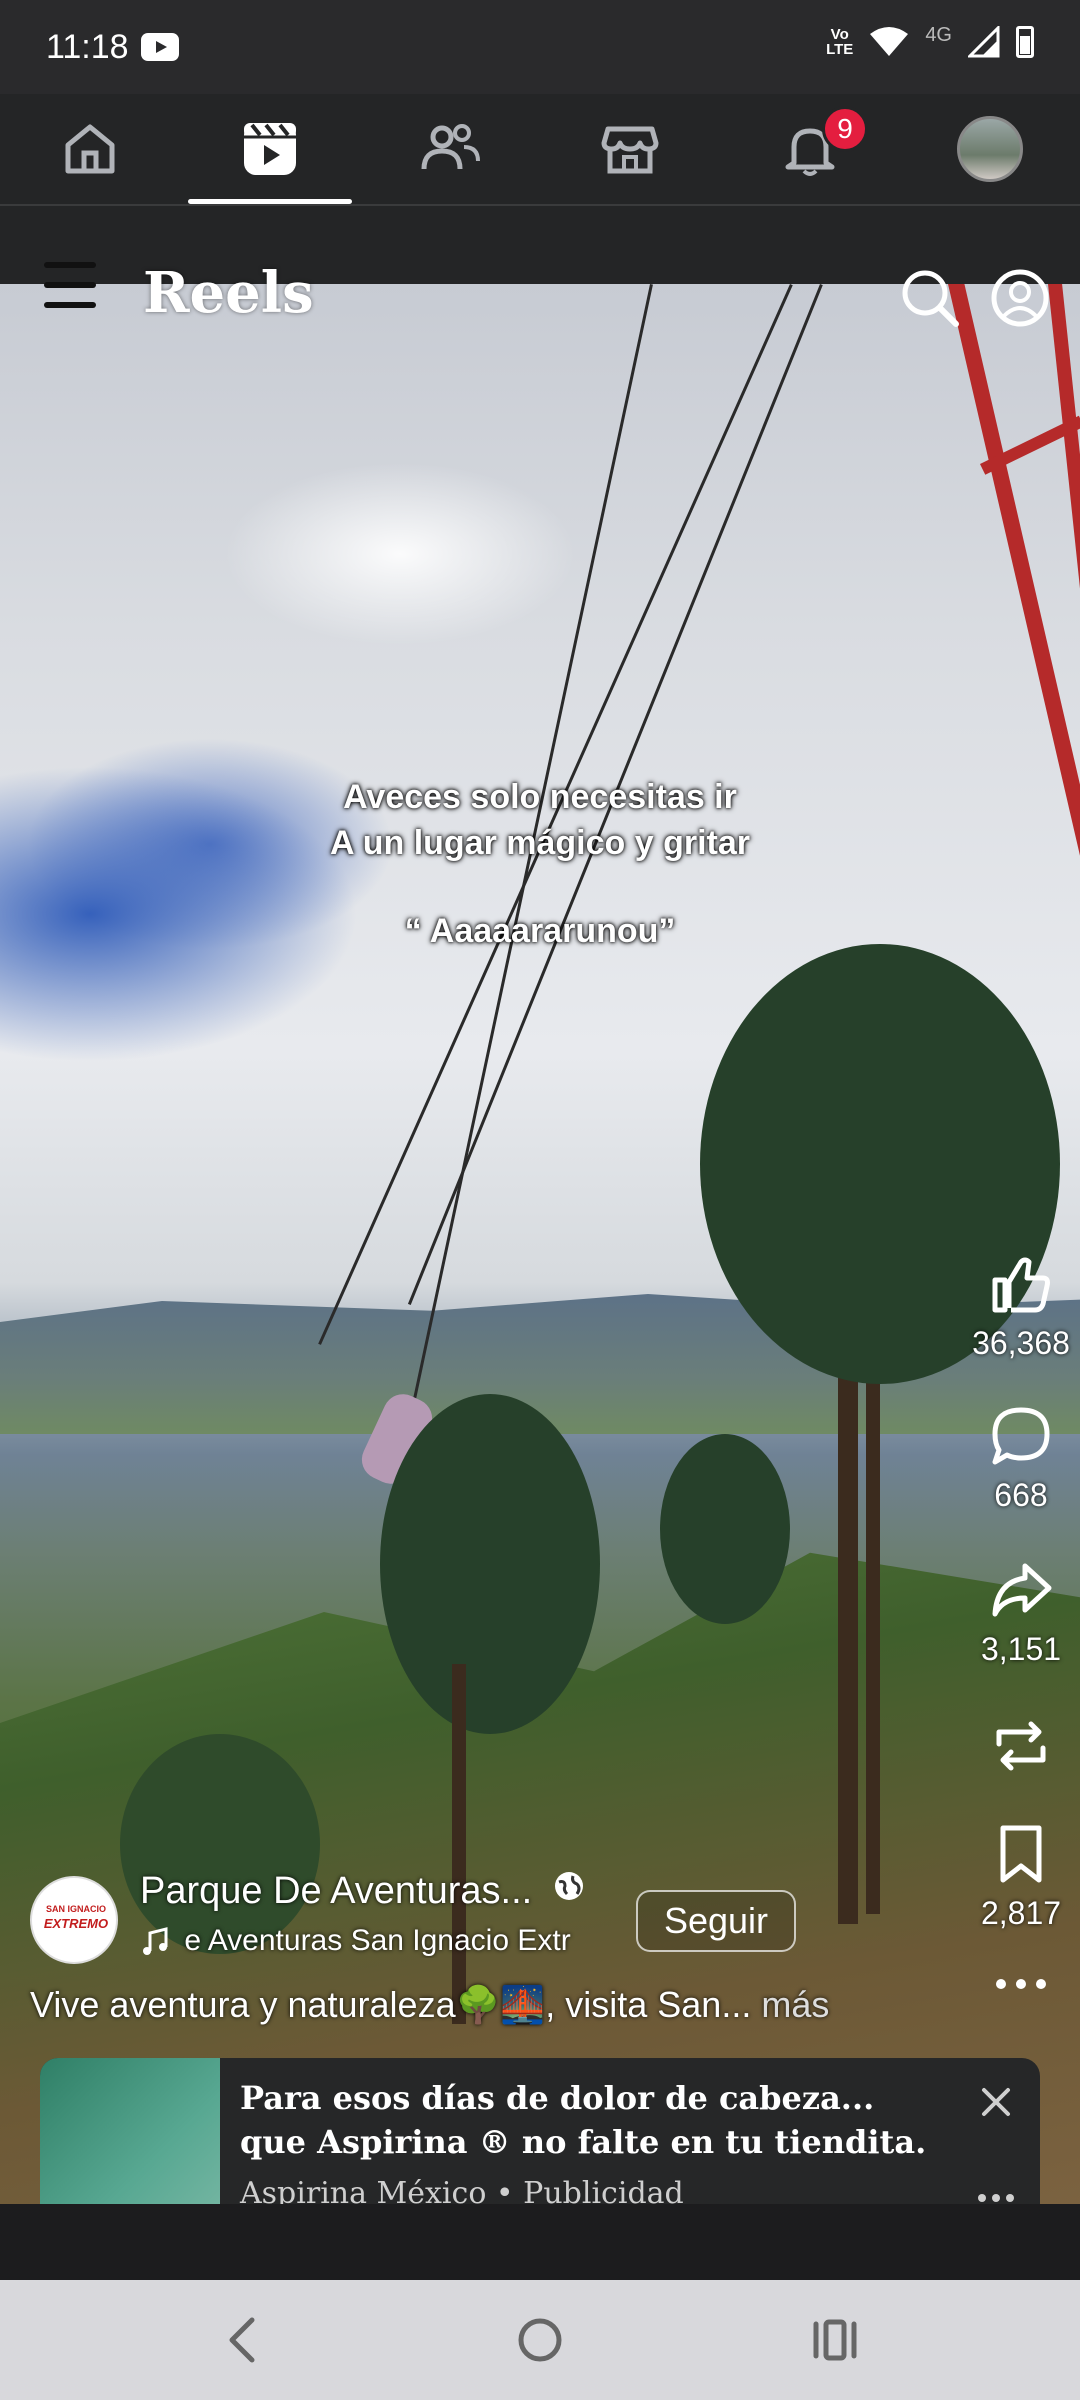 The width and height of the screenshot is (1080, 2400). Describe the element at coordinates (845, 129) in the screenshot. I see `notifications-badge: 9` at that location.